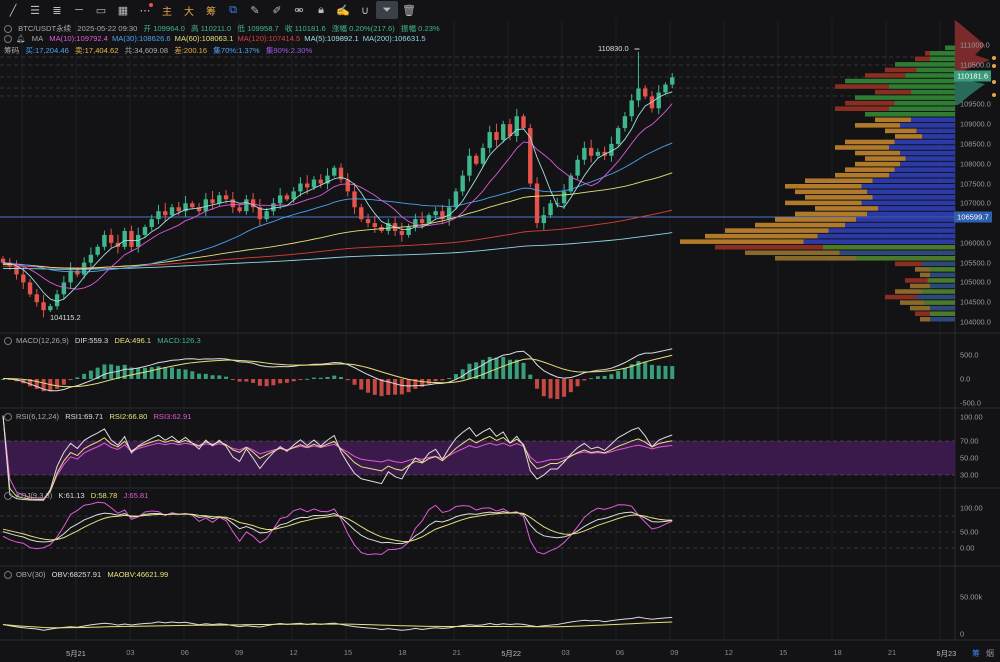  I want to click on bell-icon: 🔔︎, so click(21, 38).